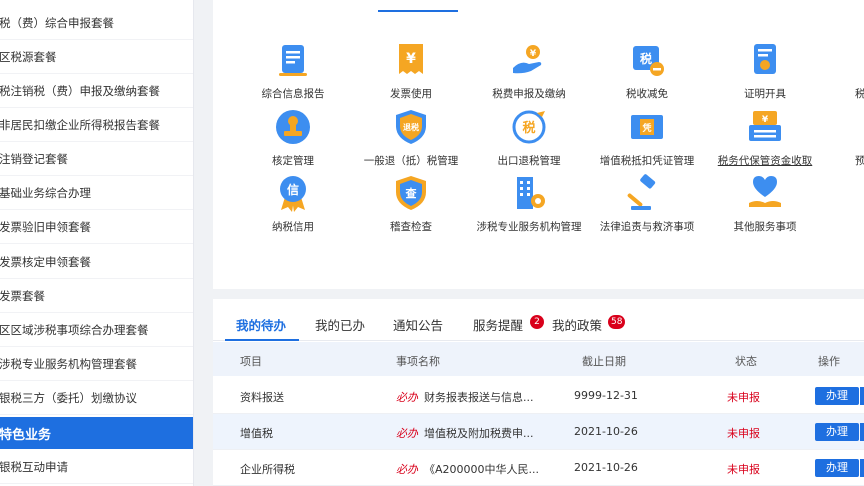 This screenshot has height=486, width=864. What do you see at coordinates (833, 70) in the screenshot?
I see `service-truncated: 税` at bounding box center [833, 70].